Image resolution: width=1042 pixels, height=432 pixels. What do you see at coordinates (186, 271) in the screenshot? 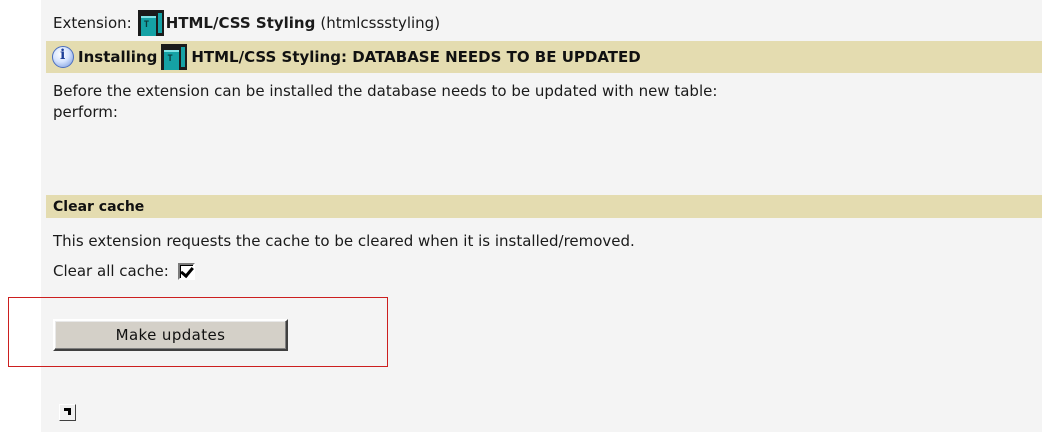
I see `clear-cache-checkbox` at bounding box center [186, 271].